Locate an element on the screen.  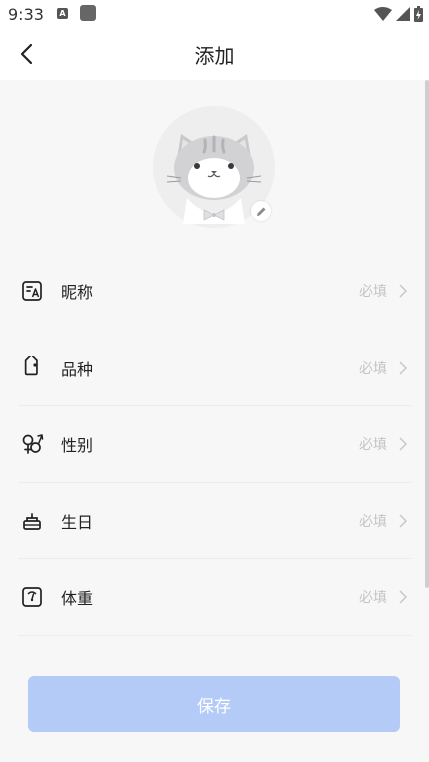
notification-app-icon is located at coordinates (88, 13).